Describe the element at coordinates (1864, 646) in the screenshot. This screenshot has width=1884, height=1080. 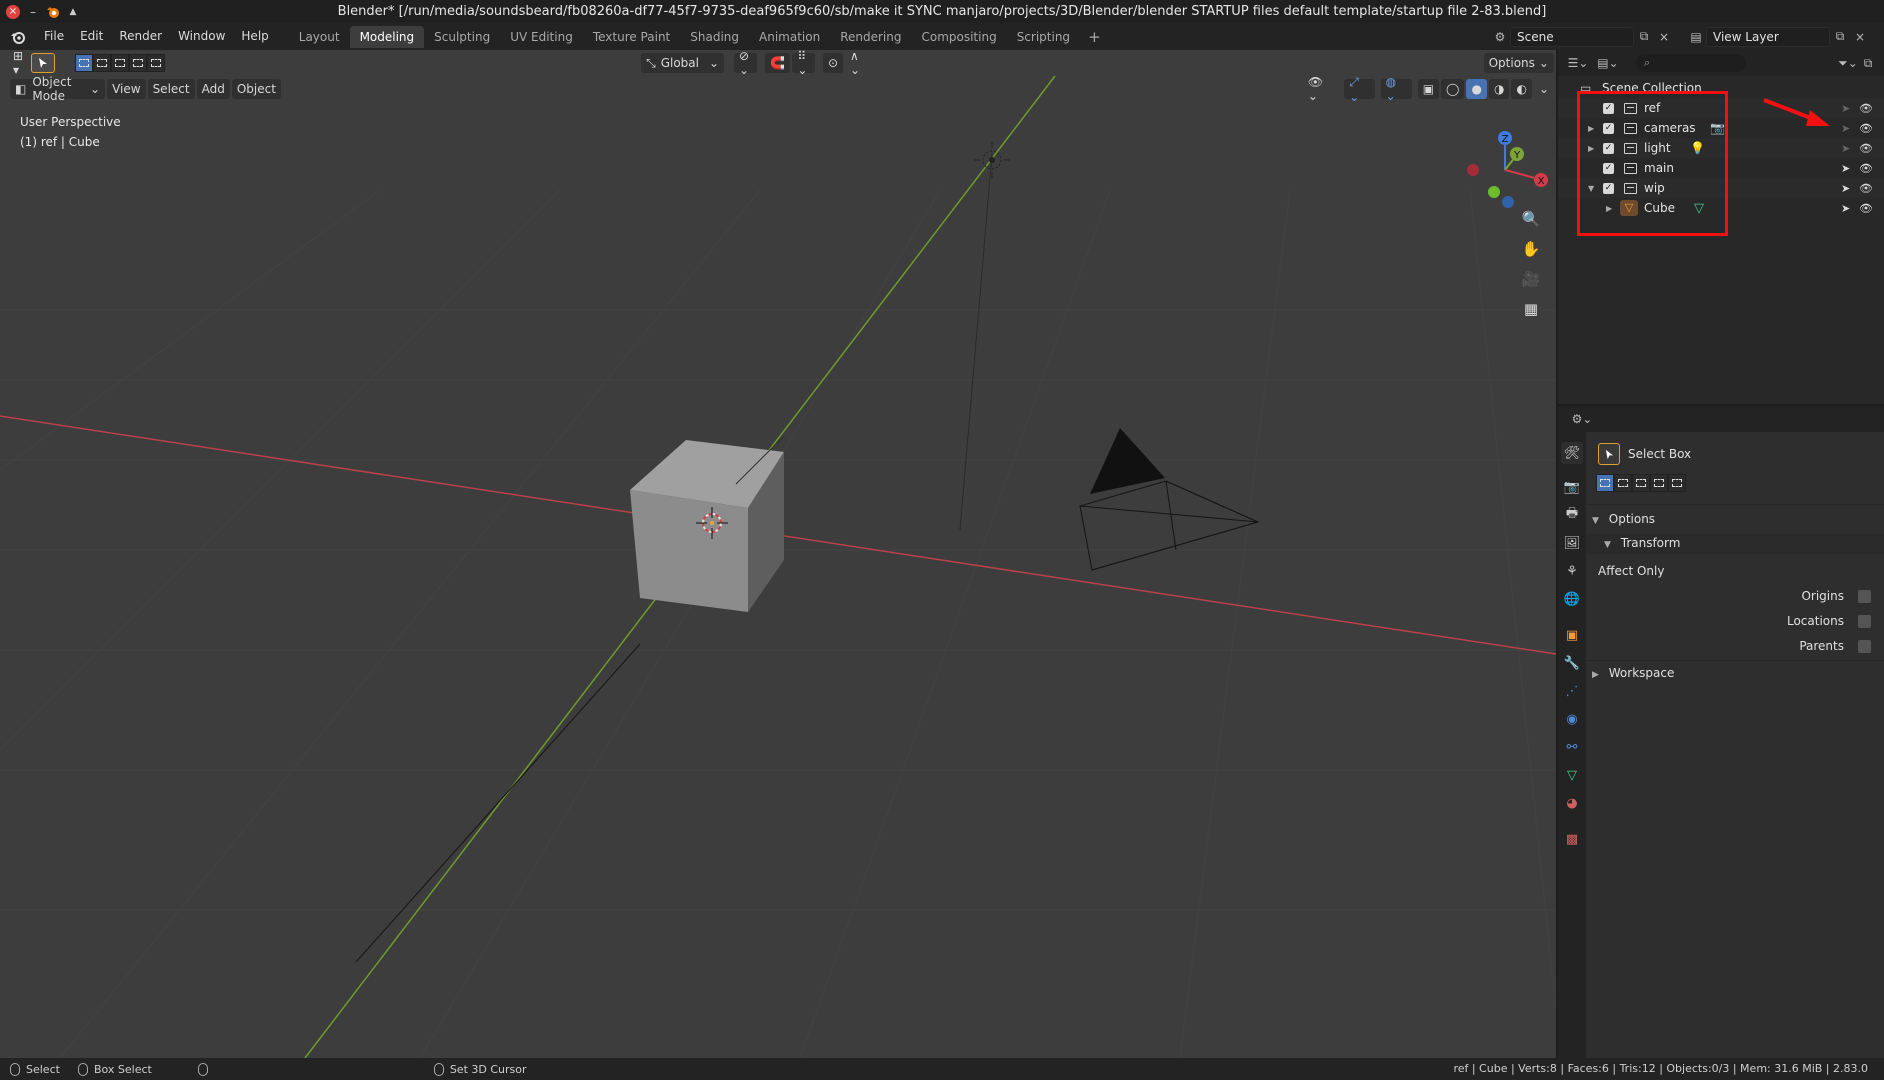
I see `parents-checkbox` at that location.